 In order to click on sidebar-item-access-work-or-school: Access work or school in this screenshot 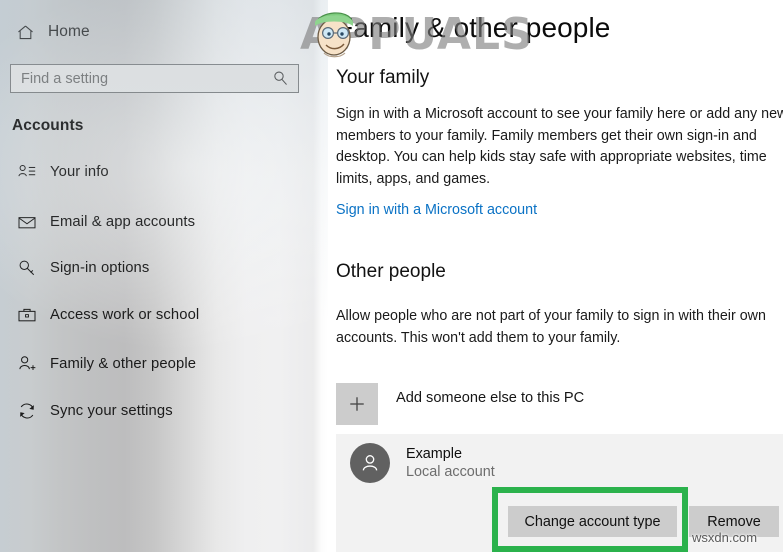, I will do `click(155, 315)`.